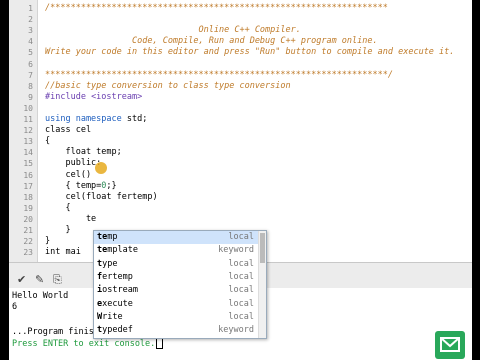 This screenshot has height=360, width=480. Describe the element at coordinates (48, 141) in the screenshot. I see `code-token: {` at that location.